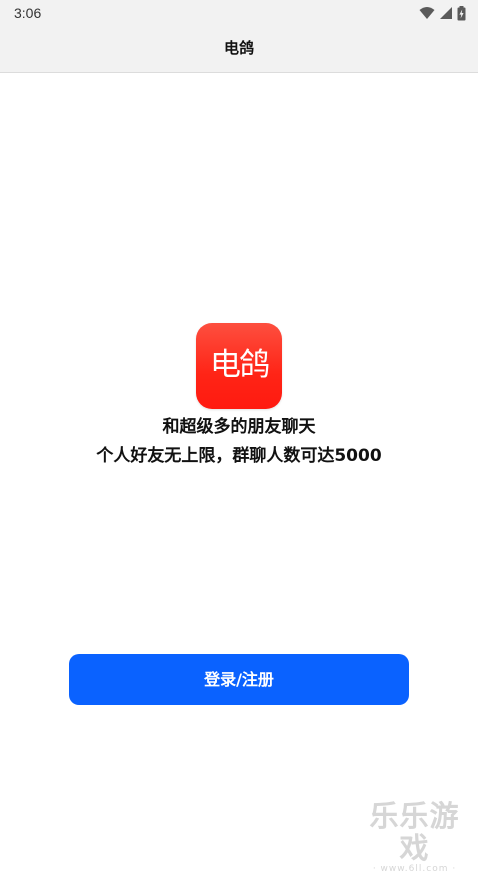 This screenshot has height=875, width=478. Describe the element at coordinates (239, 679) in the screenshot. I see `login-register-button: 登录/注册` at that location.